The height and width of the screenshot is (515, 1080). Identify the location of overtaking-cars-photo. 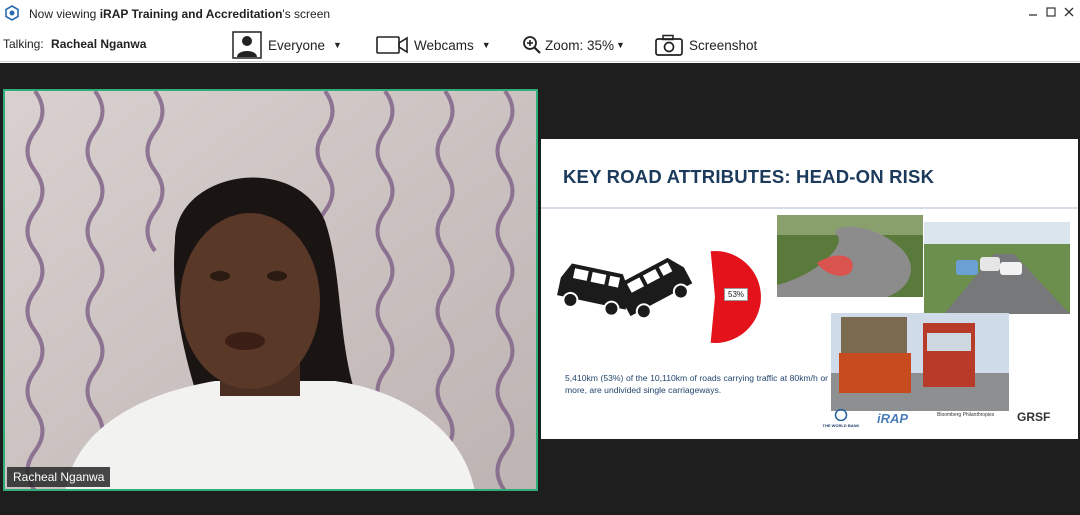
(997, 268).